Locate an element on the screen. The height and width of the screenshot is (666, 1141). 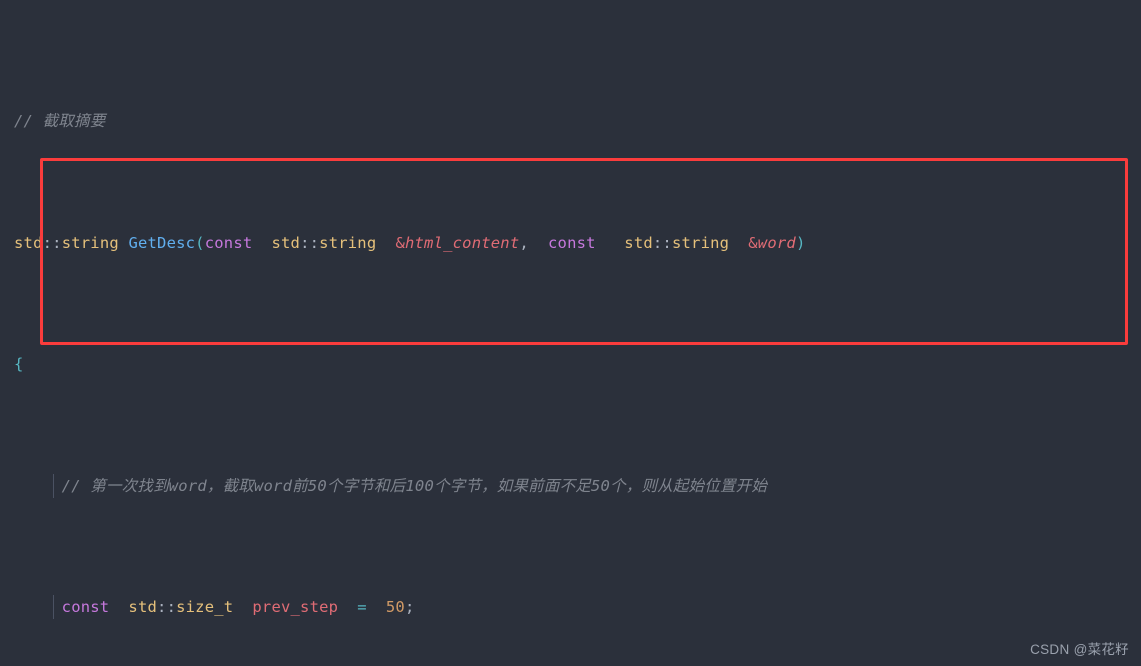
token-paren: ( is located at coordinates (200, 242).